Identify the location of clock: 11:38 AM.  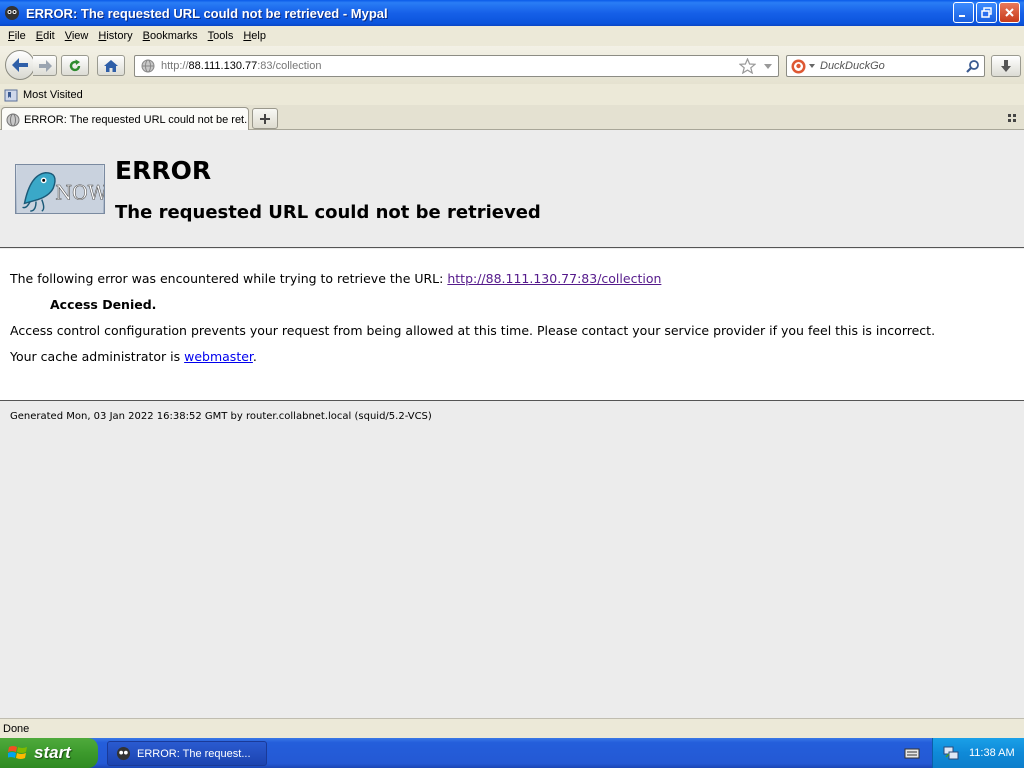
(992, 753).